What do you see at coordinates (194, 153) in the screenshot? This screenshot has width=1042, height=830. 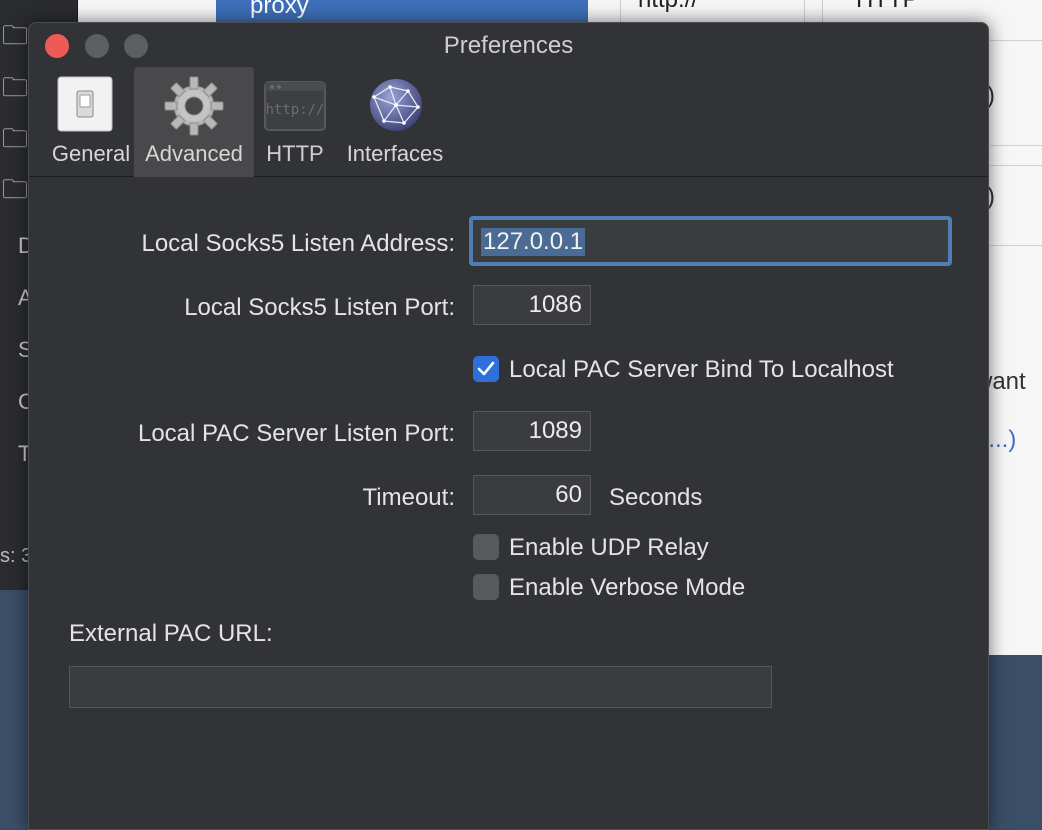 I see `tab-advanced-label: Advanced` at bounding box center [194, 153].